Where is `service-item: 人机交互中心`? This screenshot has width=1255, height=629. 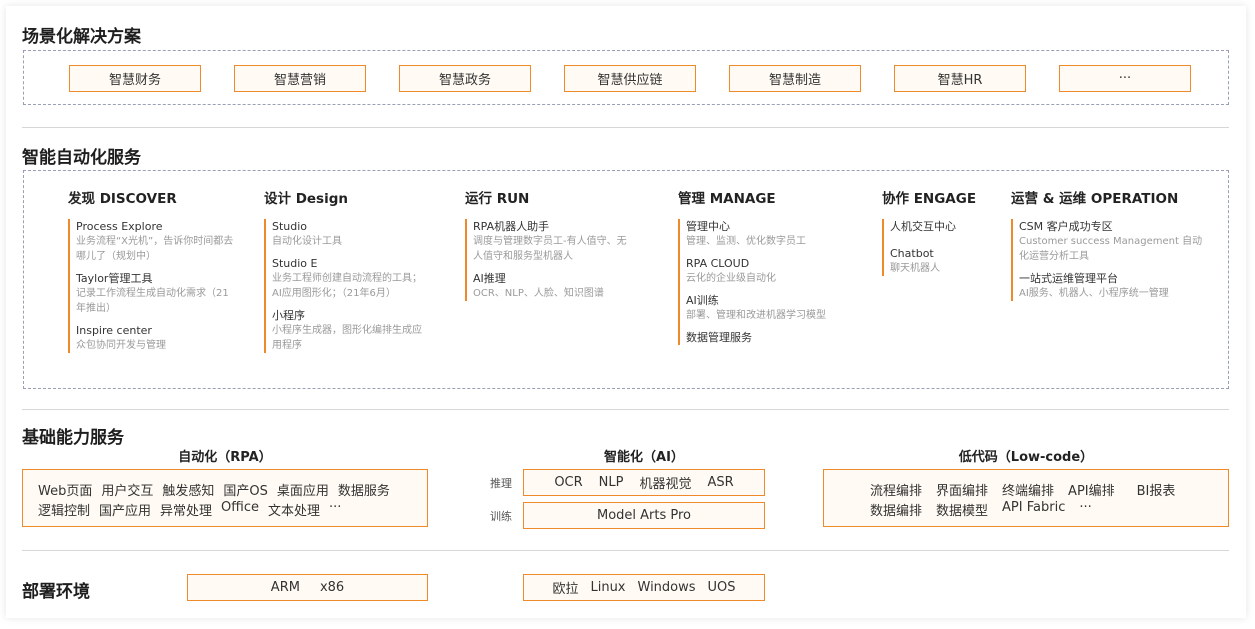
service-item: 人机交互中心 is located at coordinates (940, 226).